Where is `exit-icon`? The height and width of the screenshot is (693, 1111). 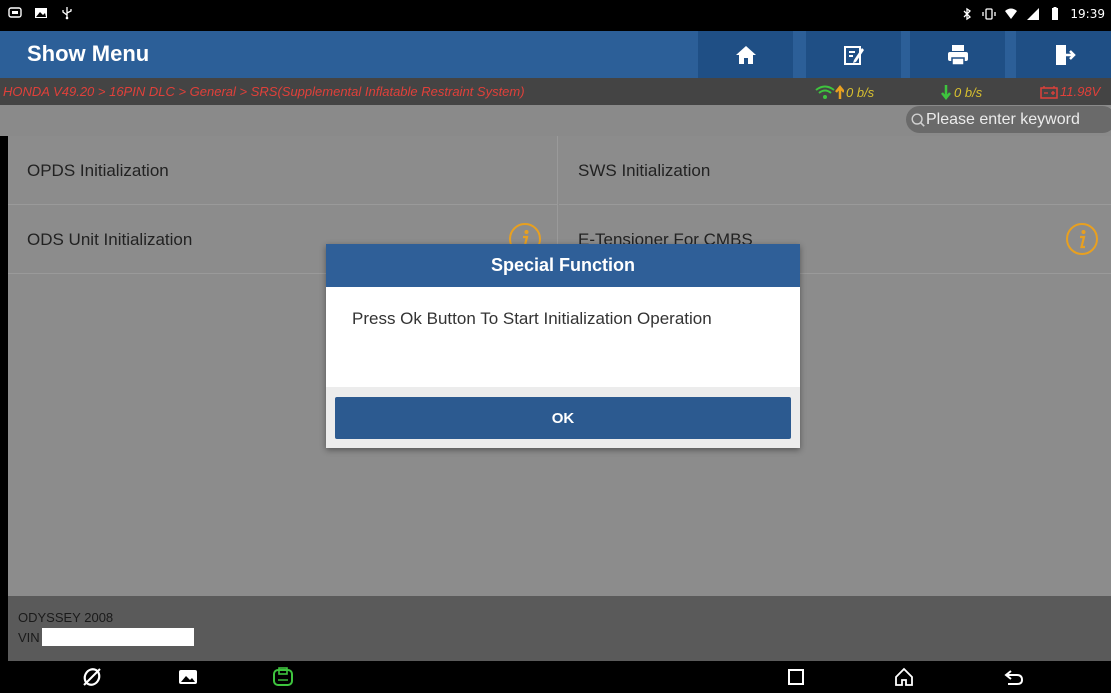 exit-icon is located at coordinates (1065, 54).